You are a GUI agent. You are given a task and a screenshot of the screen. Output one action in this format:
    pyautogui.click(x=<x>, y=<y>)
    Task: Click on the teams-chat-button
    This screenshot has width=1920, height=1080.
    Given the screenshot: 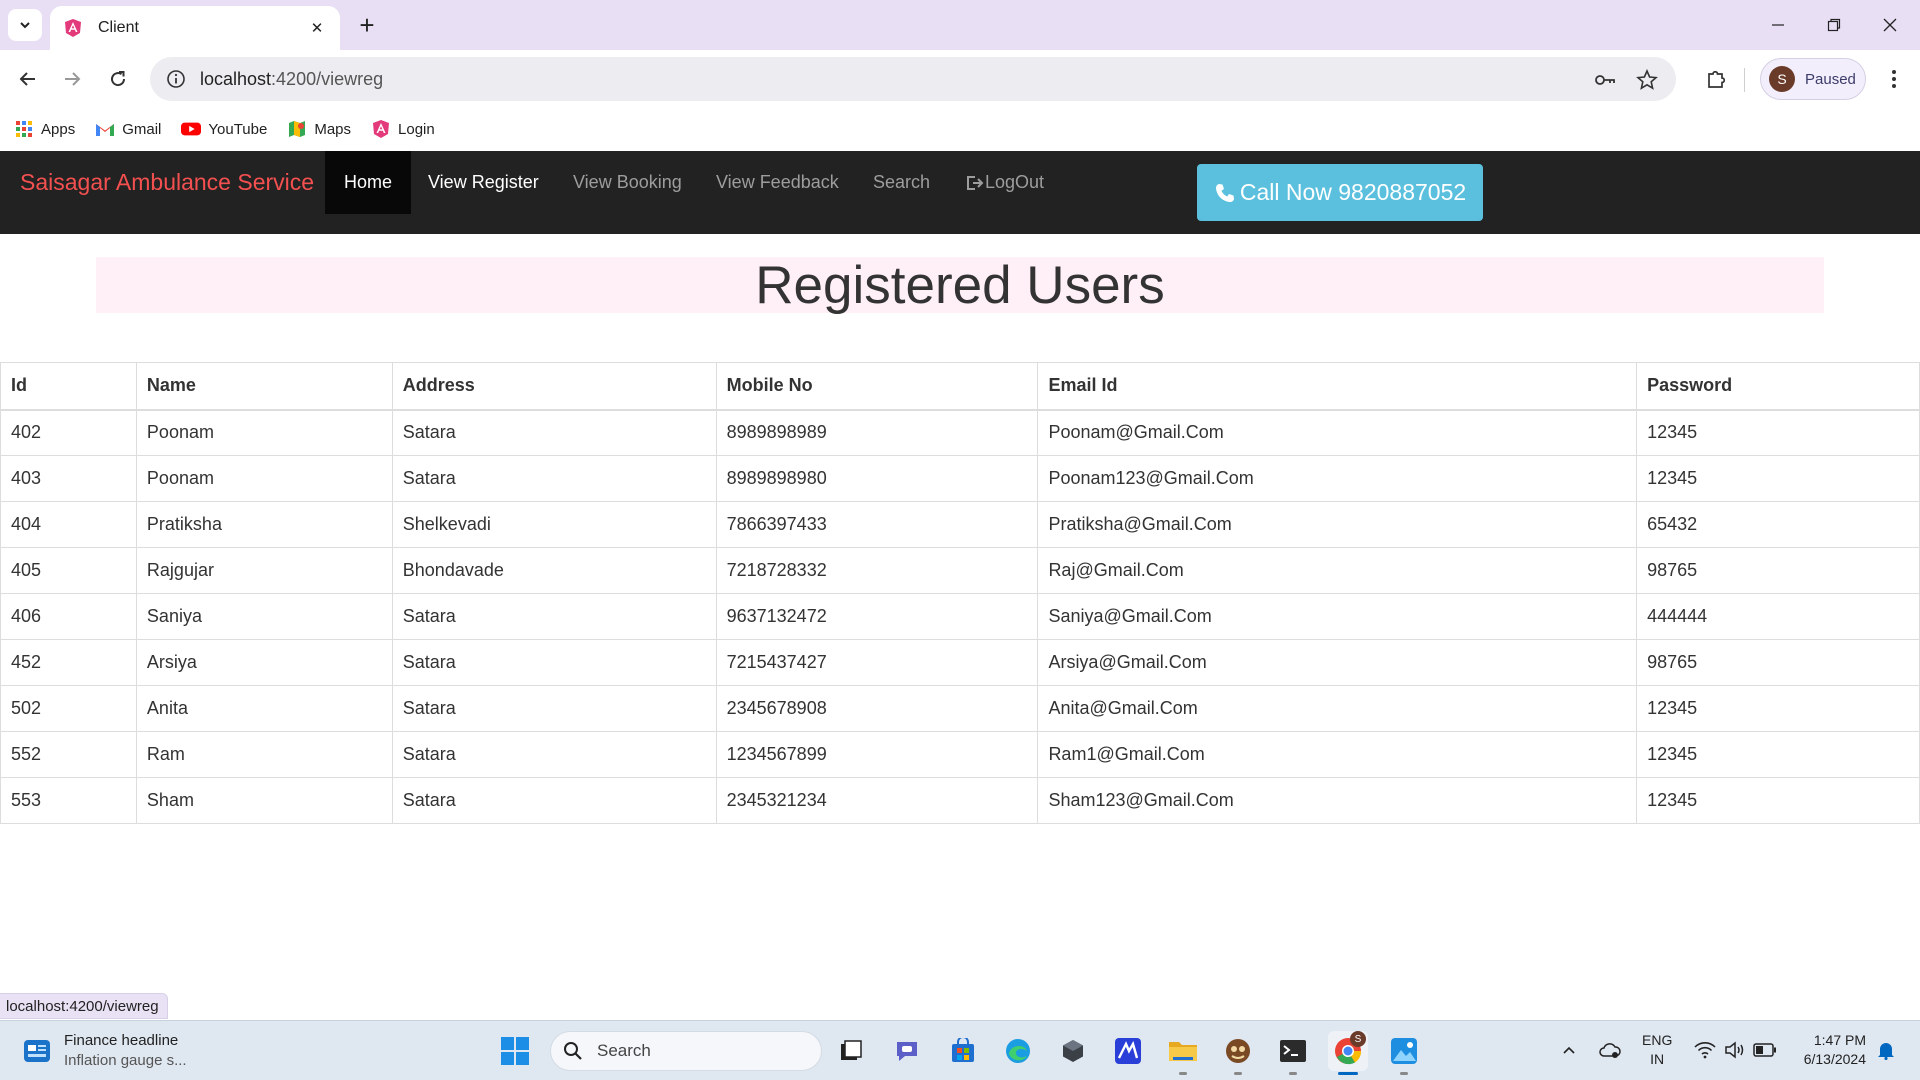 What is the action you would take?
    pyautogui.click(x=907, y=1051)
    